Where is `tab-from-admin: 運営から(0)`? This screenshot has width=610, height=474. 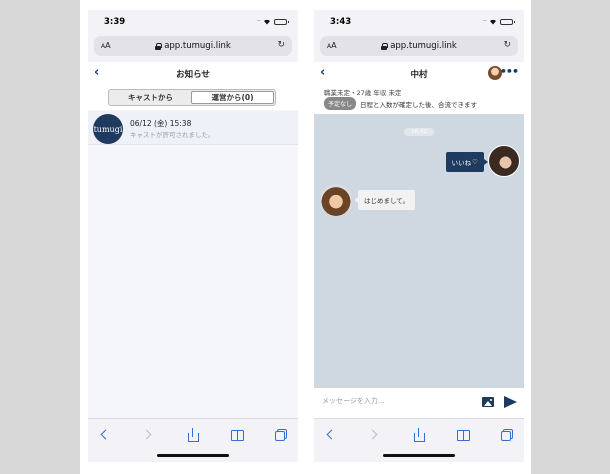 tab-from-admin: 運営から(0) is located at coordinates (232, 97).